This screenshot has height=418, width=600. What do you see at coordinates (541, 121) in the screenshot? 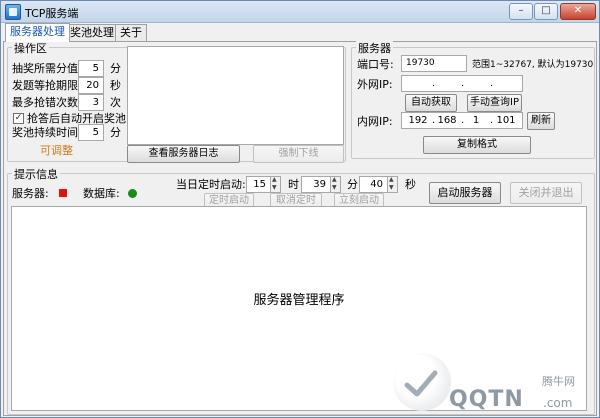
I see `refresh-ip-button: 刷新` at bounding box center [541, 121].